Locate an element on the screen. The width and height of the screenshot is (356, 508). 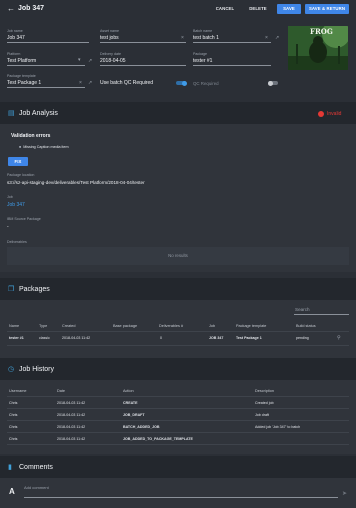
batch-name-label: Batch name is located at coordinates (203, 31).